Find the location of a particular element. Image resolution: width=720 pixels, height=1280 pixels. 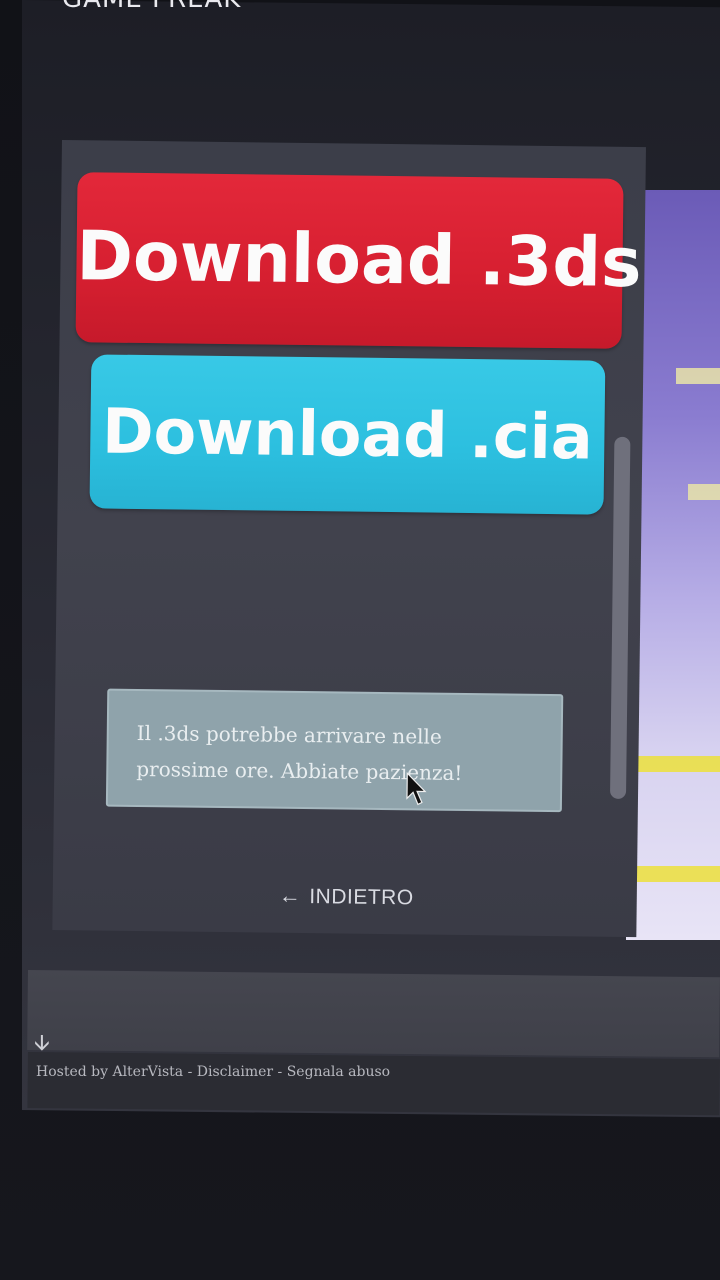

back-link: ← INDIETRO is located at coordinates (346, 897).